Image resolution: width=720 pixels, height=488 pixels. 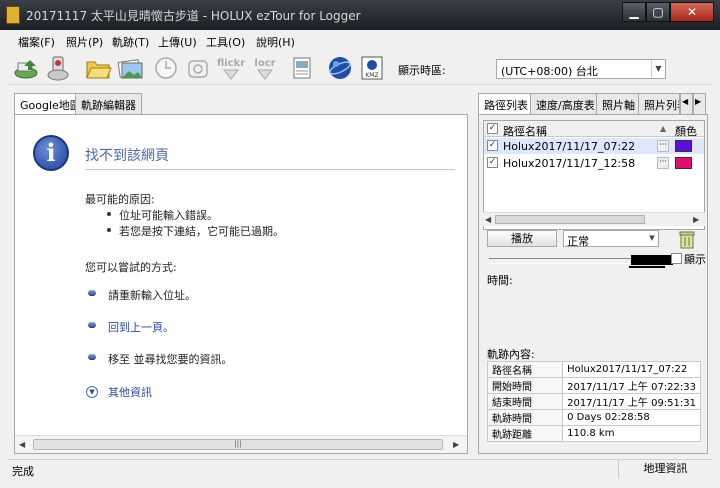 What do you see at coordinates (652, 260) in the screenshot?
I see `slider-thumb` at bounding box center [652, 260].